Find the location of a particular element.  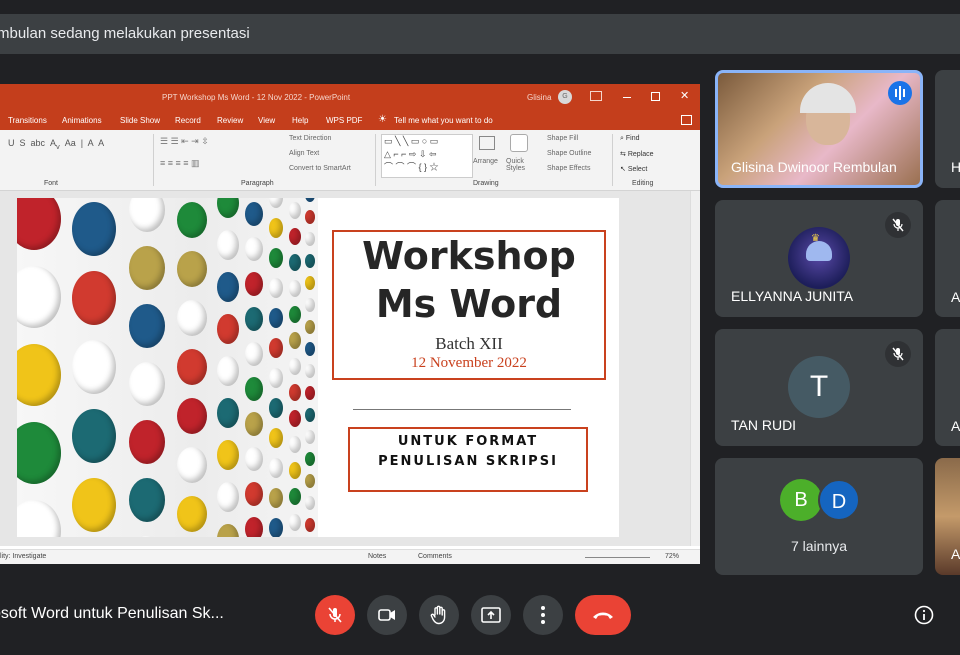

present-screen-icon is located at coordinates (491, 615).